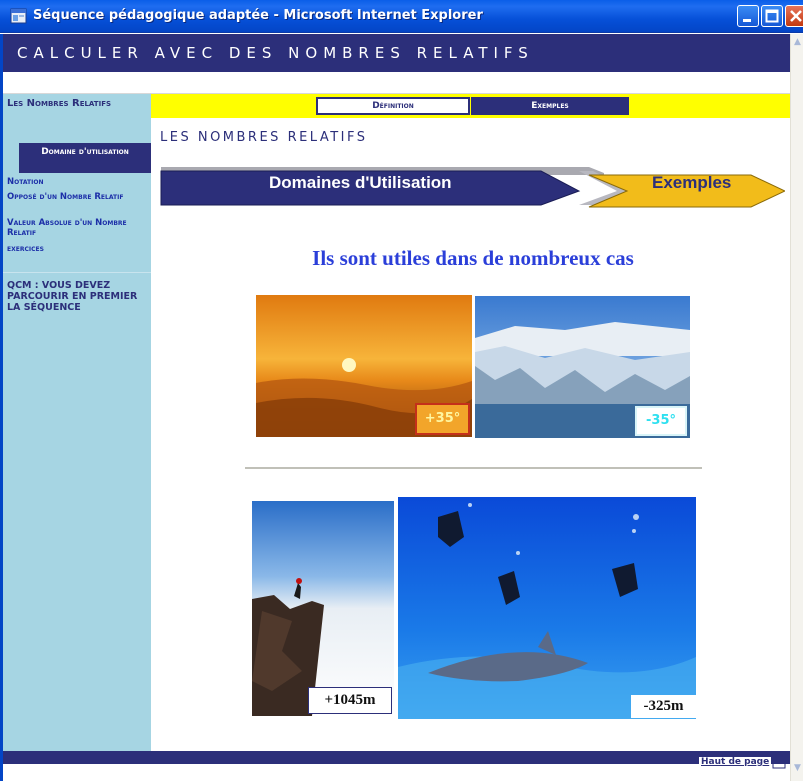  What do you see at coordinates (797, 42) in the screenshot?
I see `scroll-up-icon: ▲` at bounding box center [797, 42].